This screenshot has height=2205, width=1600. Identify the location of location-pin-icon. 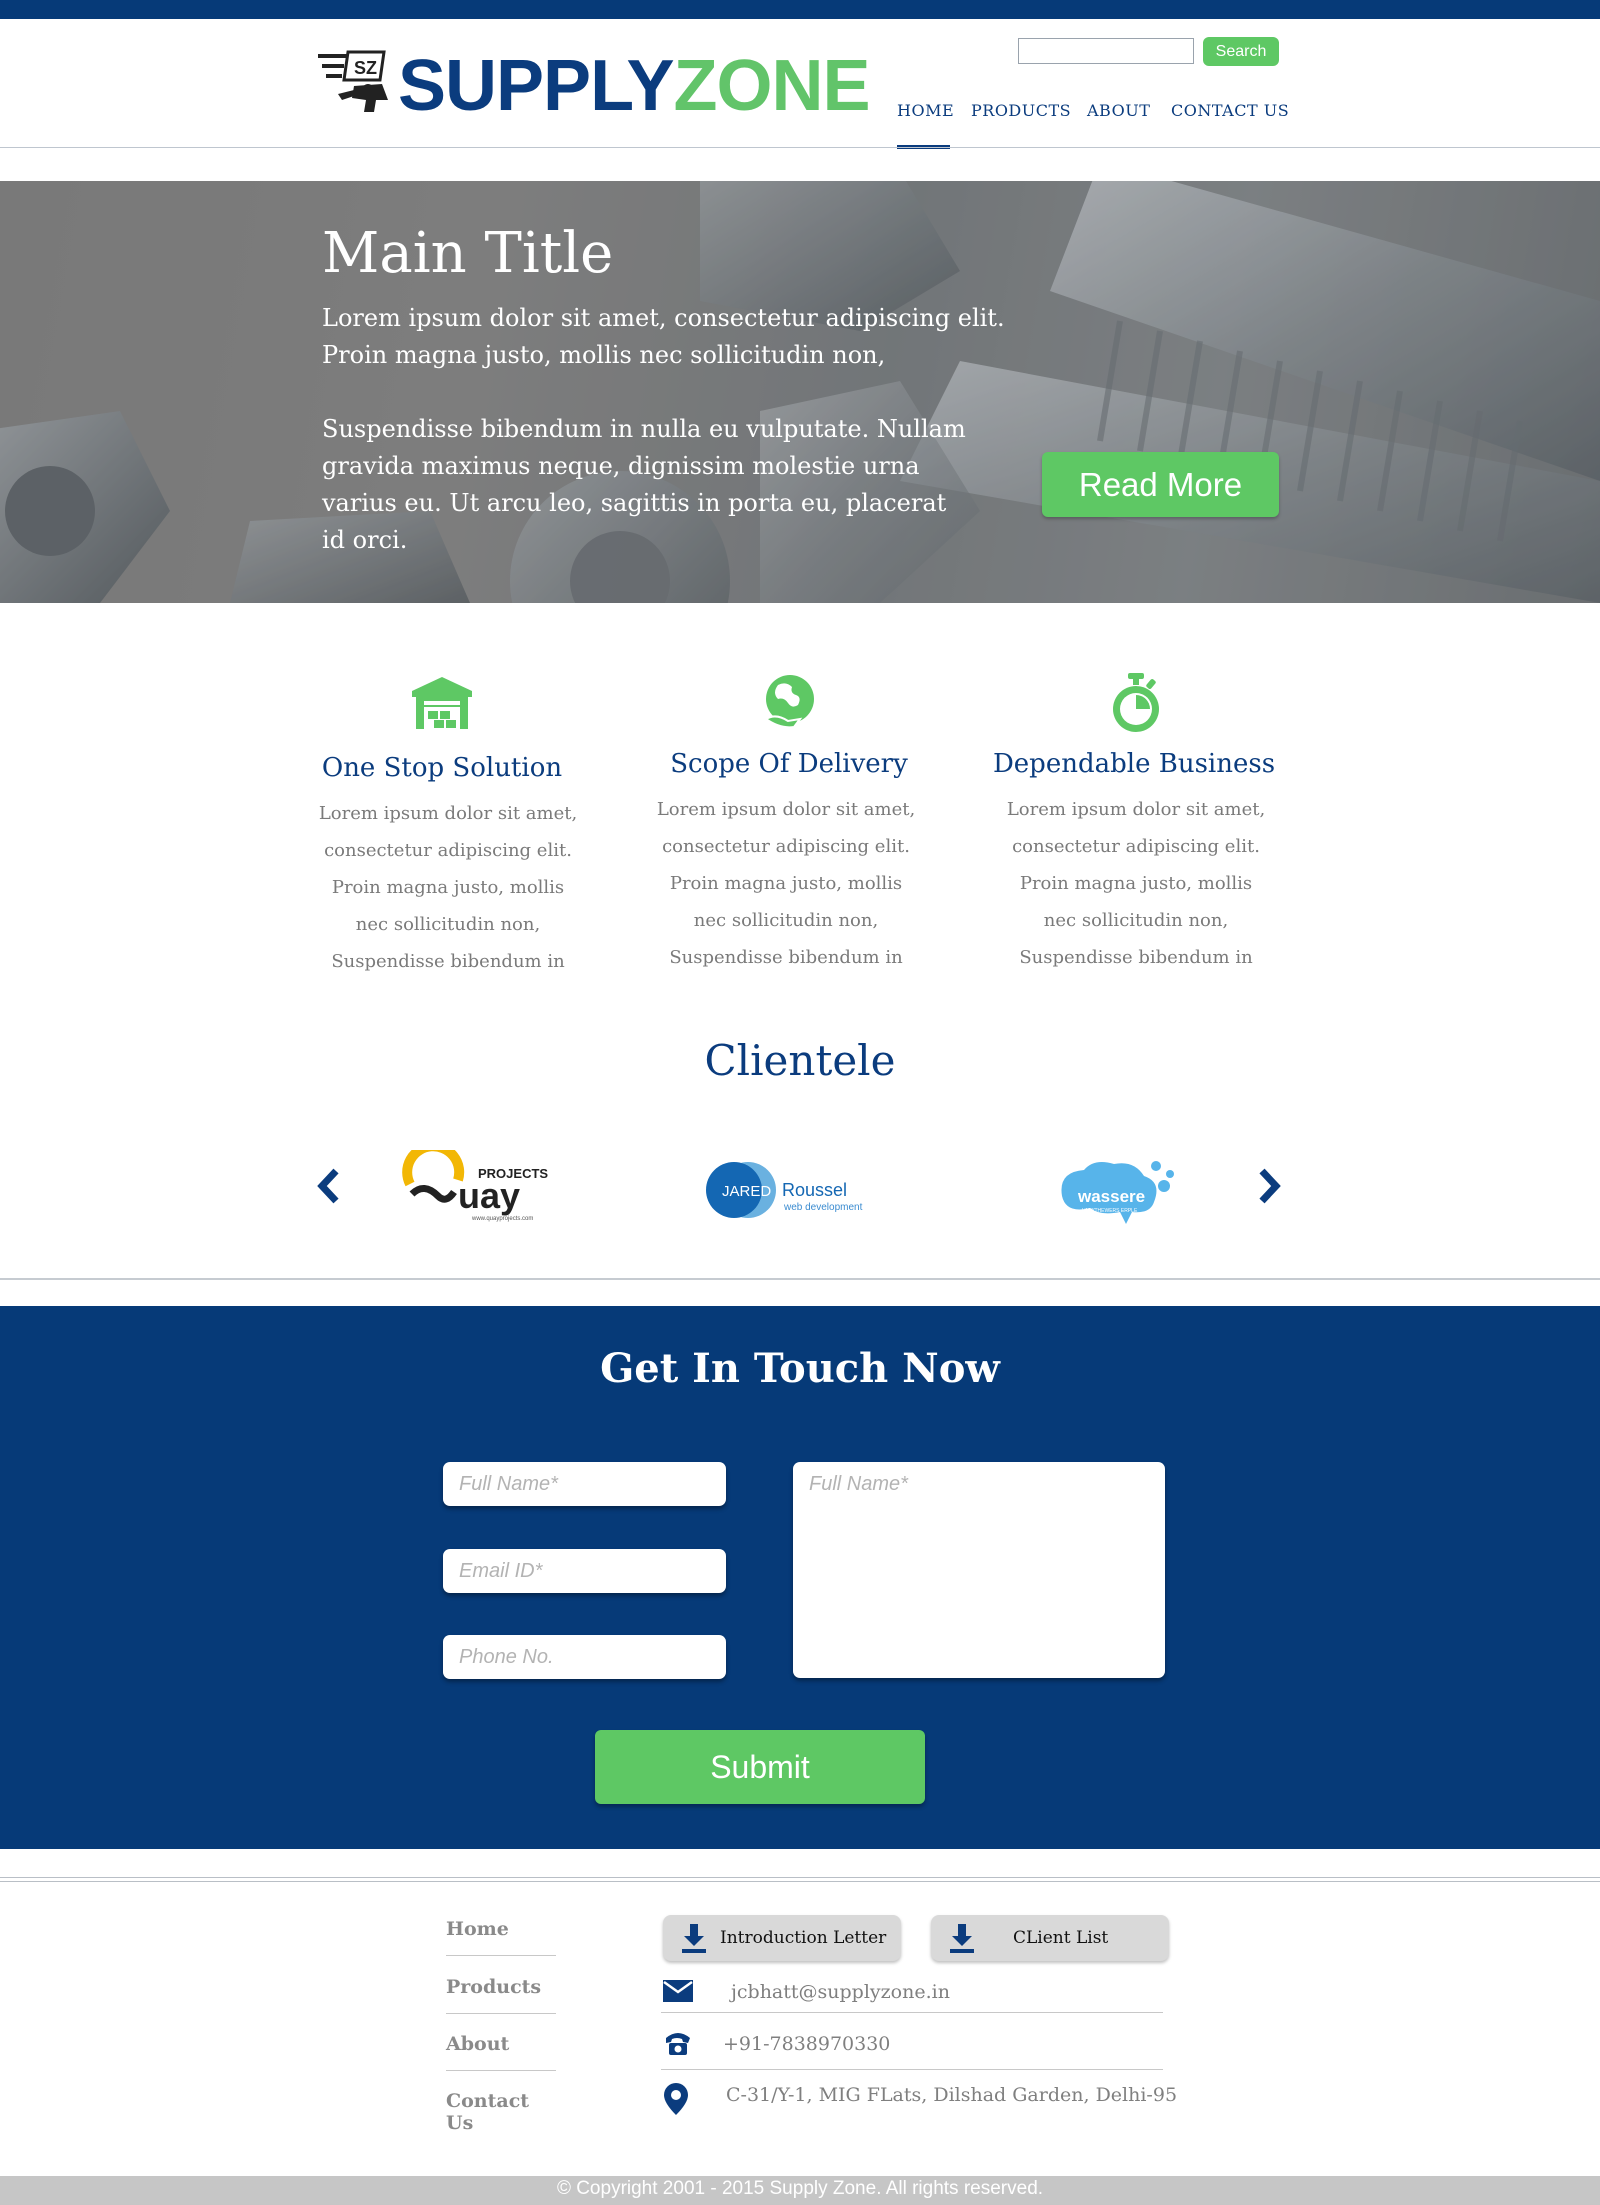
(676, 2099).